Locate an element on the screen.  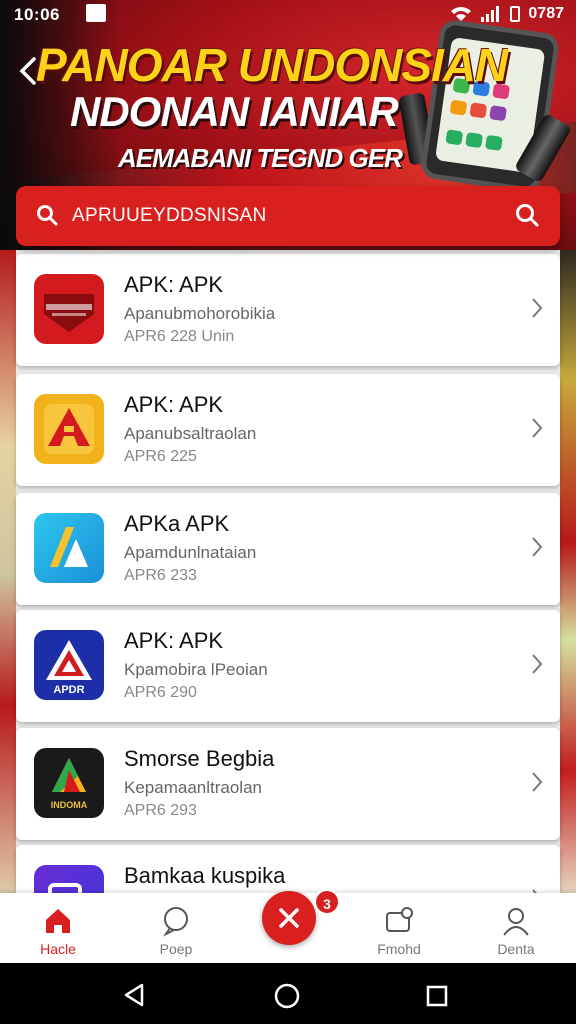
home-icon is located at coordinates (58, 921).